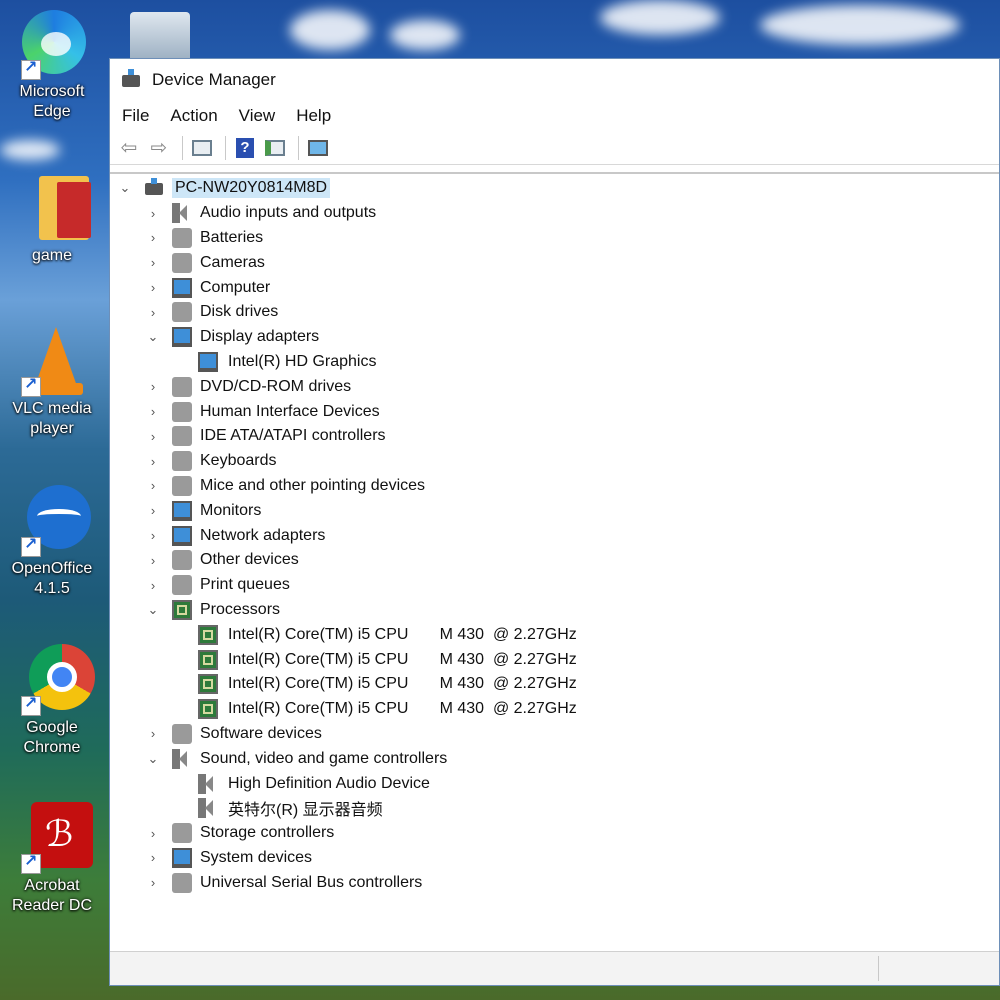 This screenshot has height=1000, width=1000. I want to click on help-icon: ?, so click(245, 148).